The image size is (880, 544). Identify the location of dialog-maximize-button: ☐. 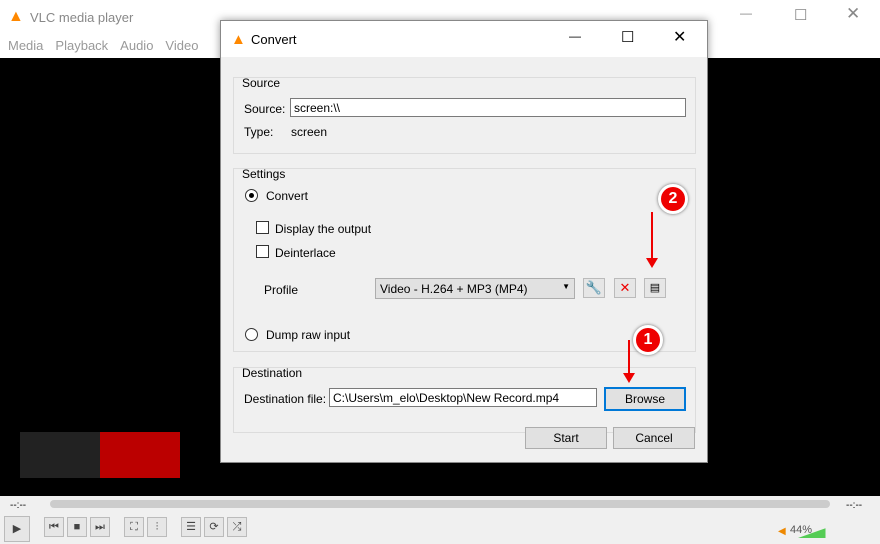
(627, 37).